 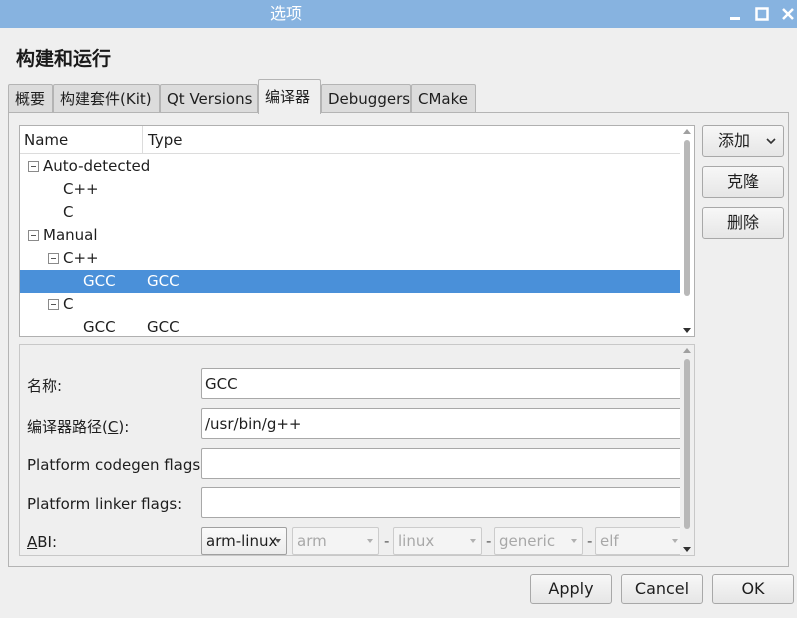 I want to click on name-input, so click(x=443, y=383).